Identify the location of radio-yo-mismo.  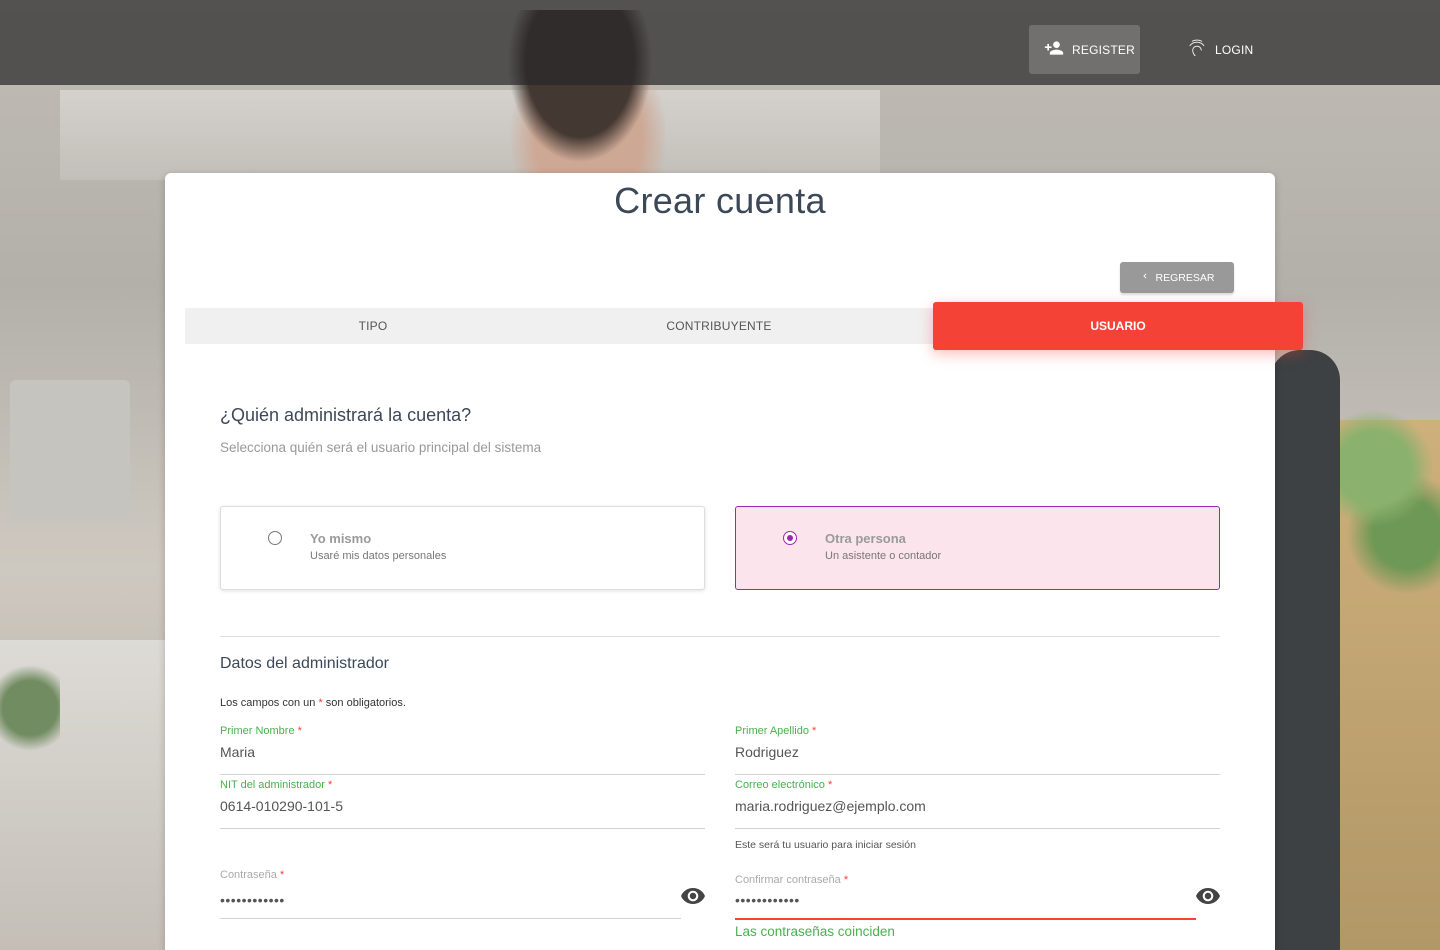
(275, 538).